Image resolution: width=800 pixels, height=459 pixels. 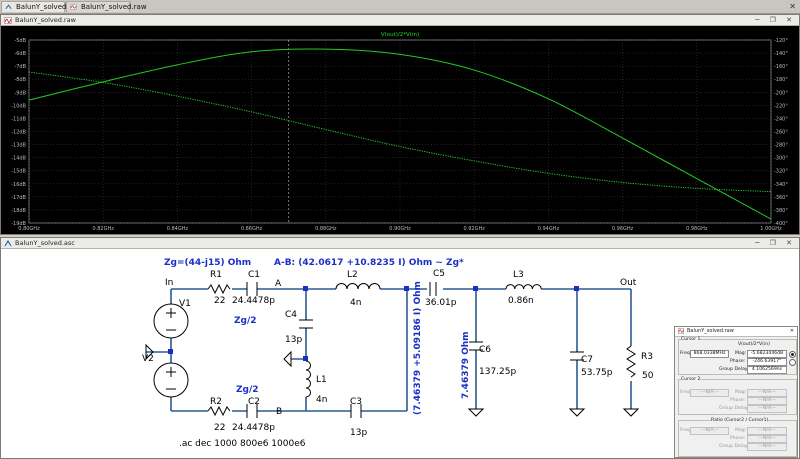 I want to click on y-tick-label-left: -6dB, so click(x=20, y=54).